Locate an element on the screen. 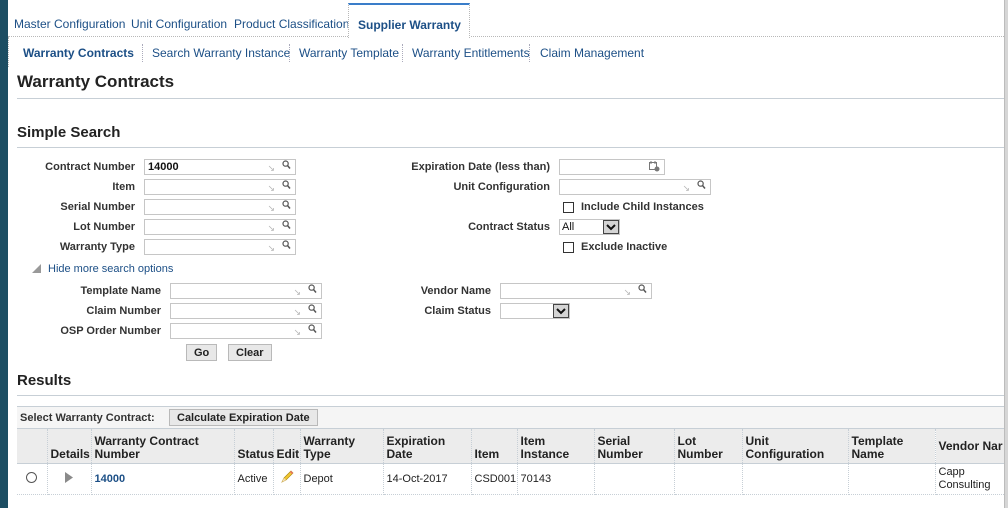  osp-order-number-label: OSP Order Number is located at coordinates (110, 331).